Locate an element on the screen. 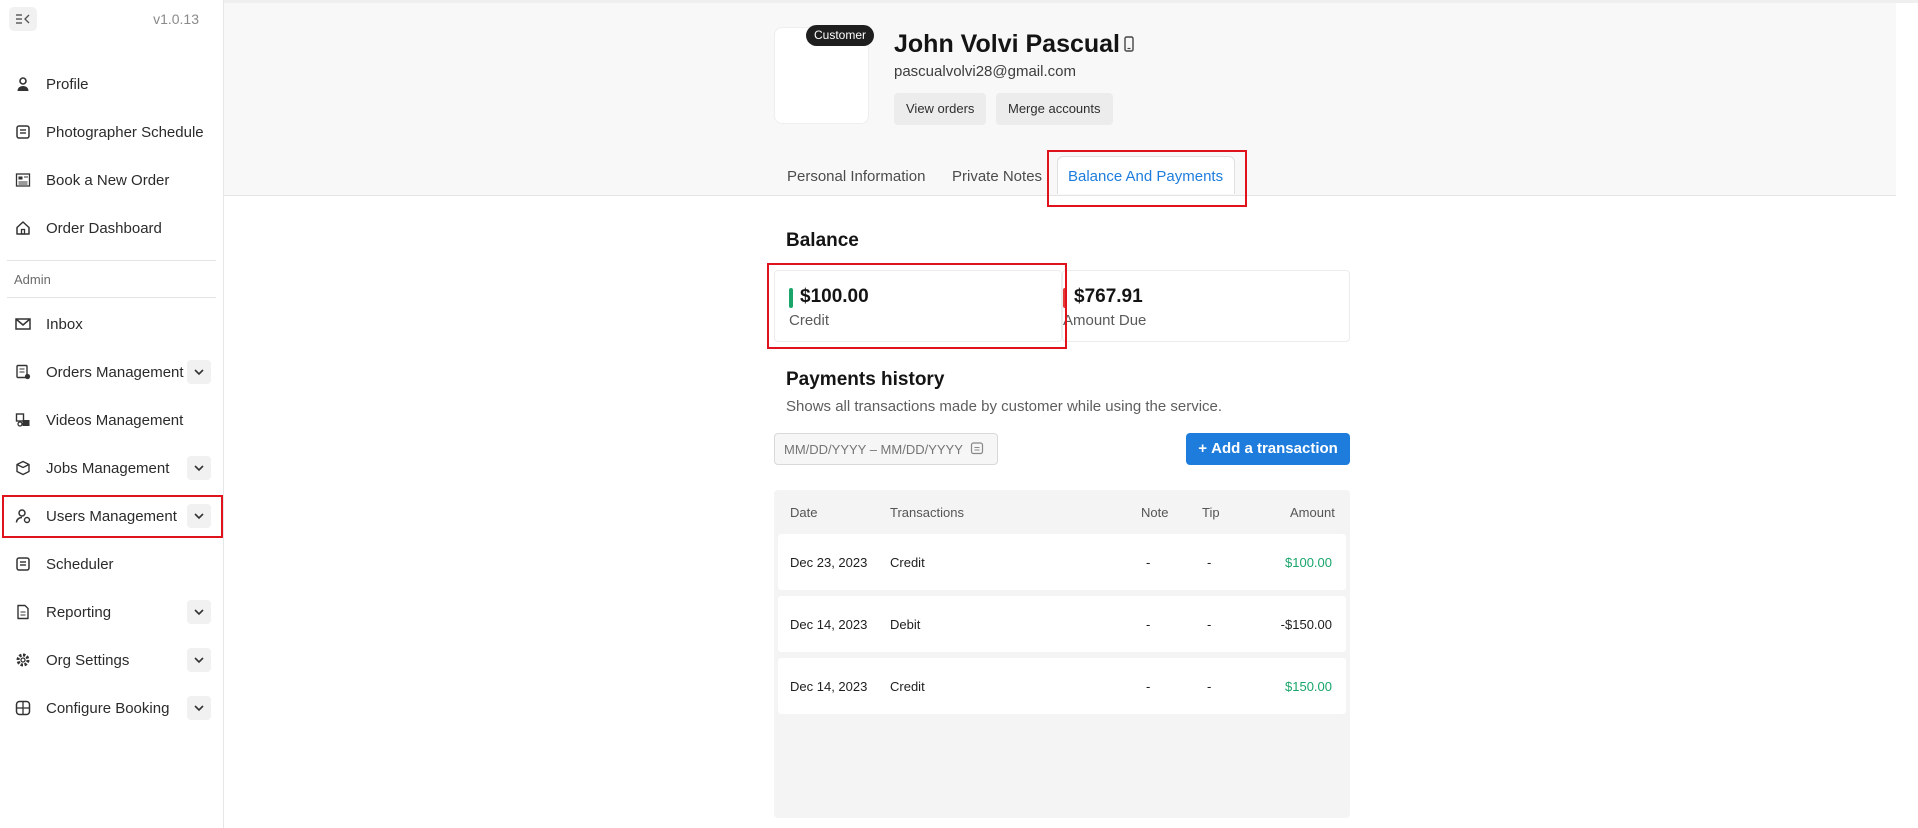 This screenshot has height=828, width=1918. calendar-icon is located at coordinates (977, 450).